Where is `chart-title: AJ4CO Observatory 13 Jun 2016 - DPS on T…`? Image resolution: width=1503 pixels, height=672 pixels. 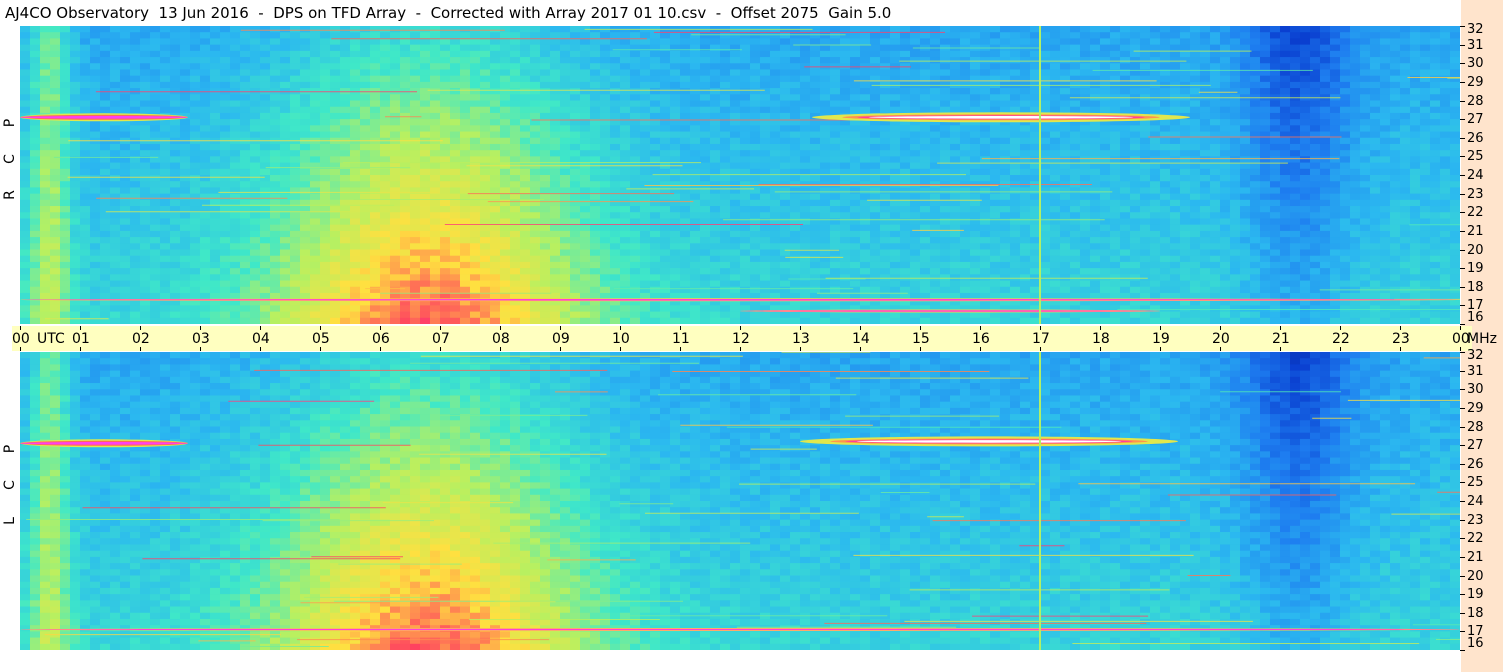 chart-title: AJ4CO Observatory 13 Jun 2016 - DPS on T… is located at coordinates (448, 13).